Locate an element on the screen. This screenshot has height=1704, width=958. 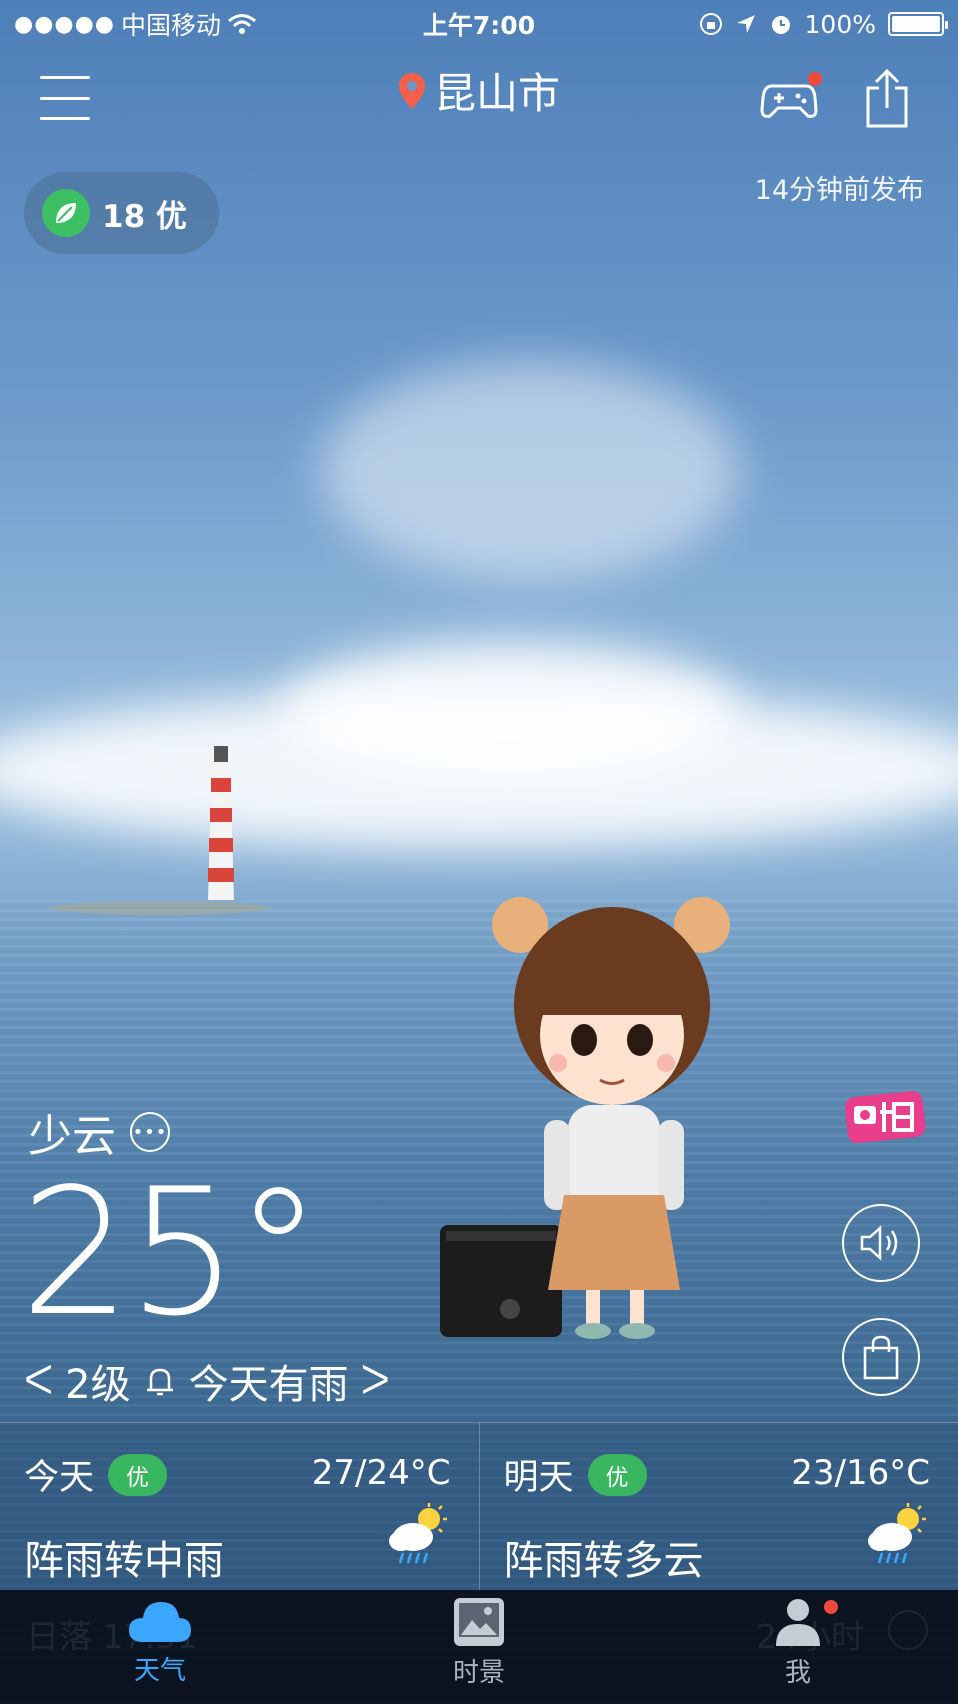
chevron-down-icon is located at coordinates (908, 1630).